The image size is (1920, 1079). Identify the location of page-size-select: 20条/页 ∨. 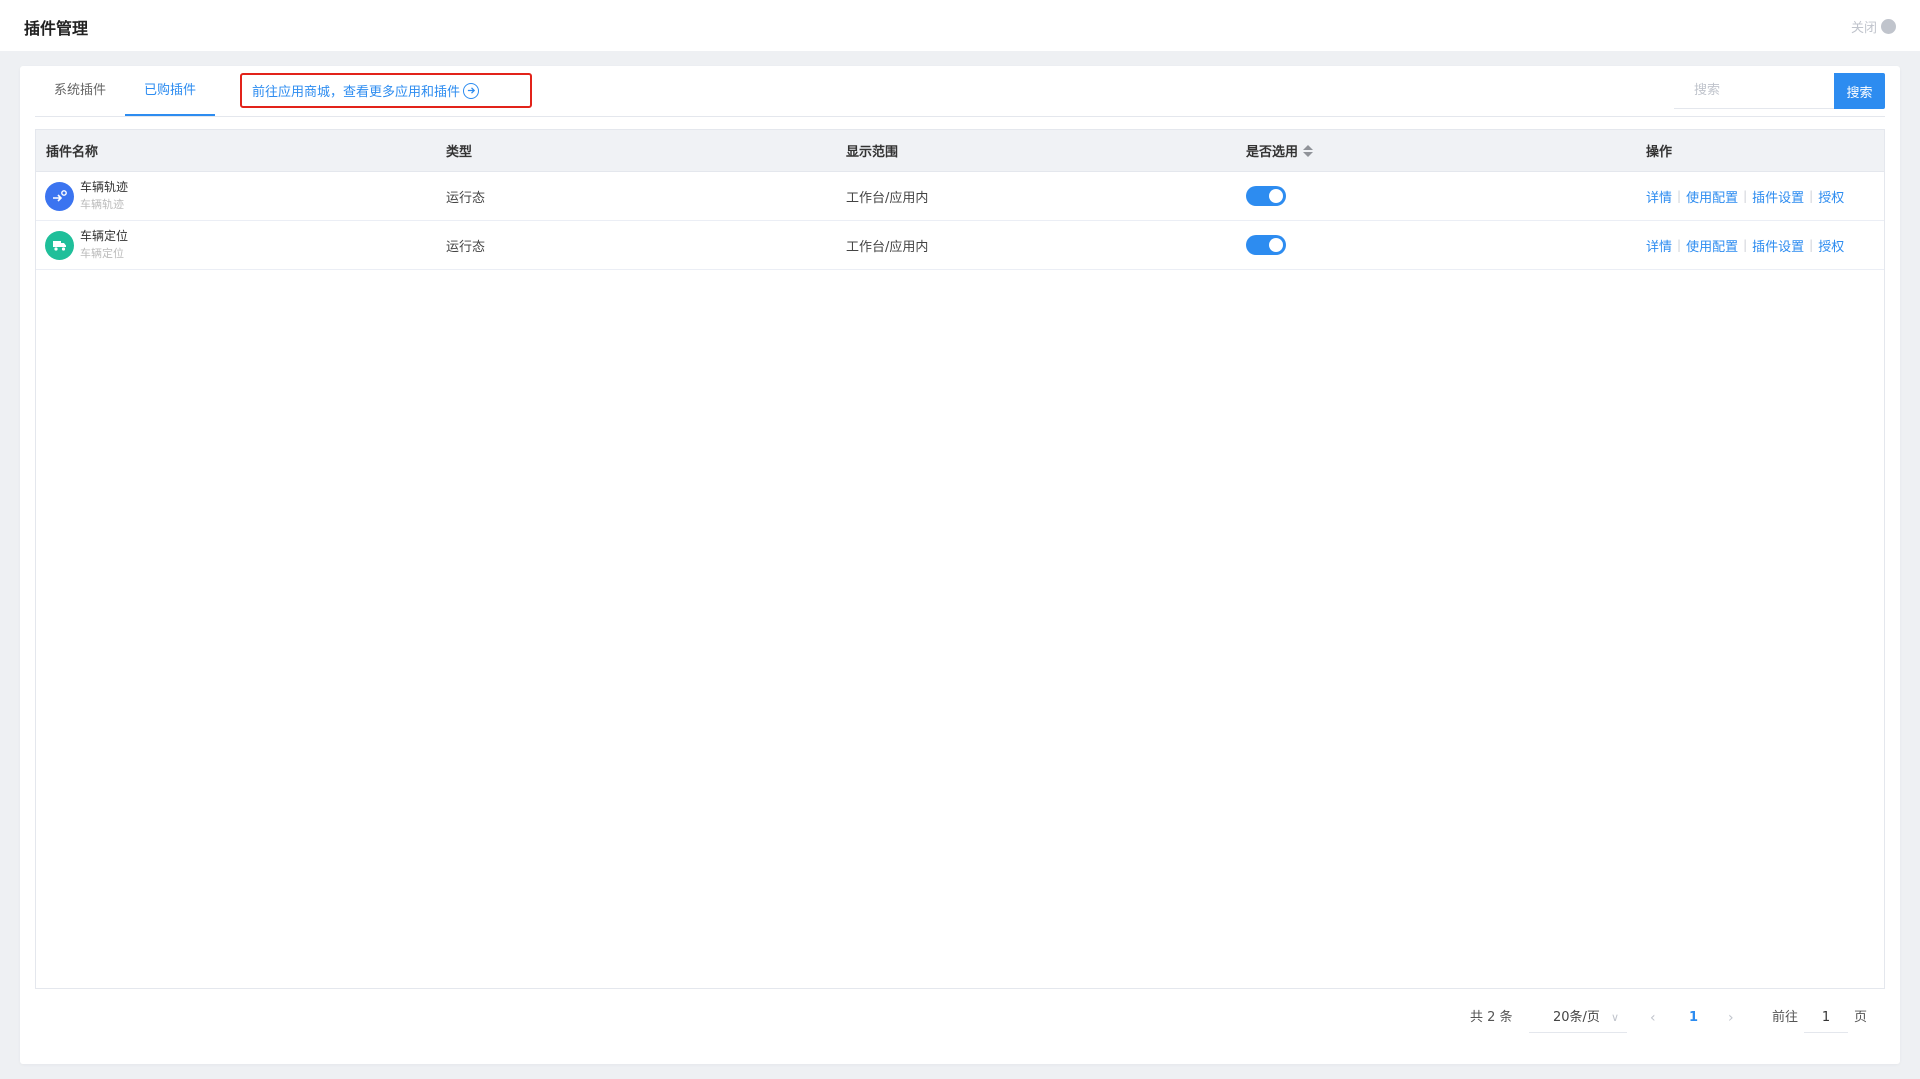
(1578, 1018).